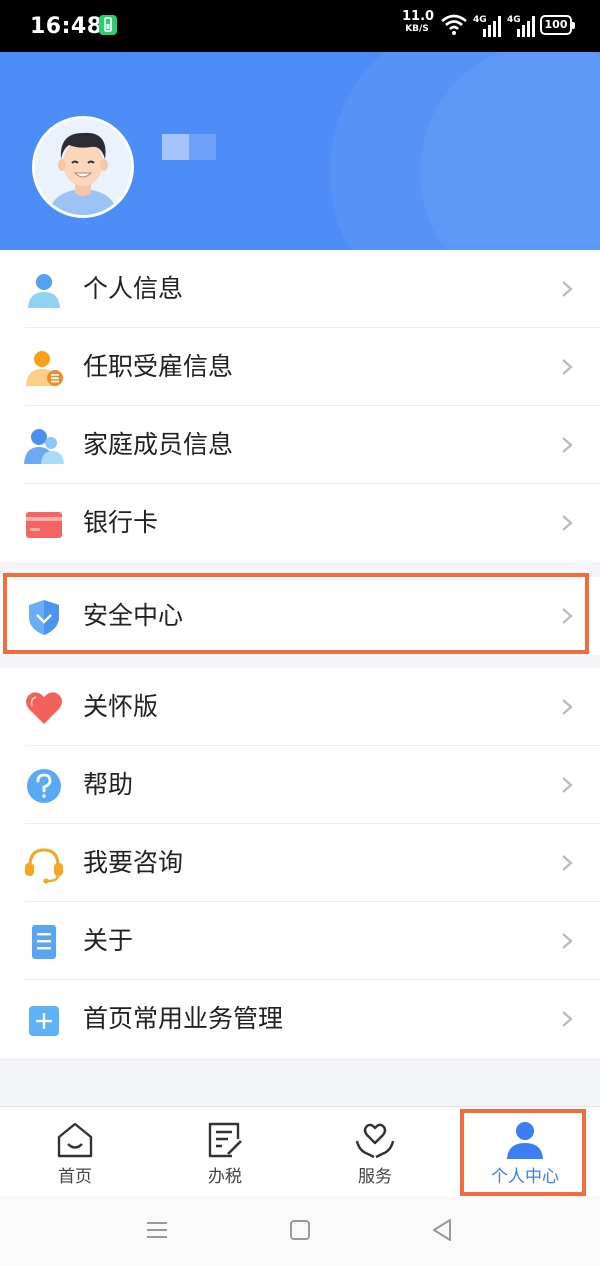 The image size is (600, 1266). Describe the element at coordinates (44, 1021) in the screenshot. I see `add-icon` at that location.